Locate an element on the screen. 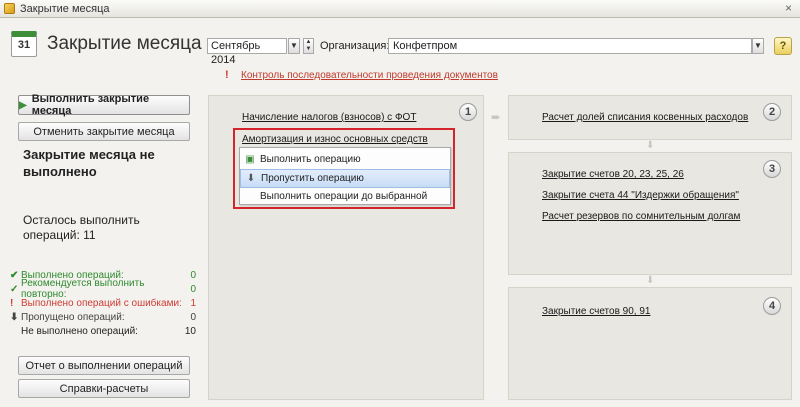  close-icon: × is located at coordinates (788, 8).